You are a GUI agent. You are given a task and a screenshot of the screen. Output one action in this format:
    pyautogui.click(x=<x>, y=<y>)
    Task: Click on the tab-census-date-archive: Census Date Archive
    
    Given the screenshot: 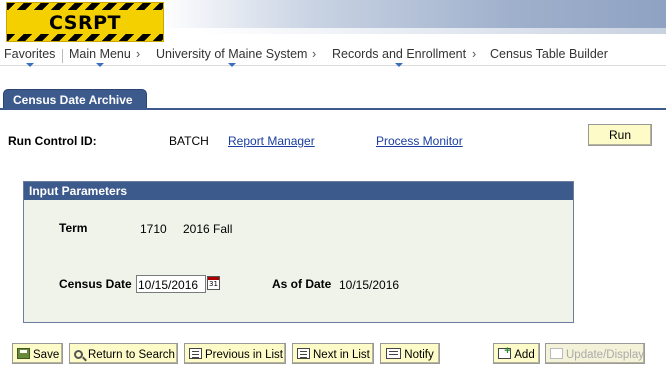 What is the action you would take?
    pyautogui.click(x=75, y=99)
    